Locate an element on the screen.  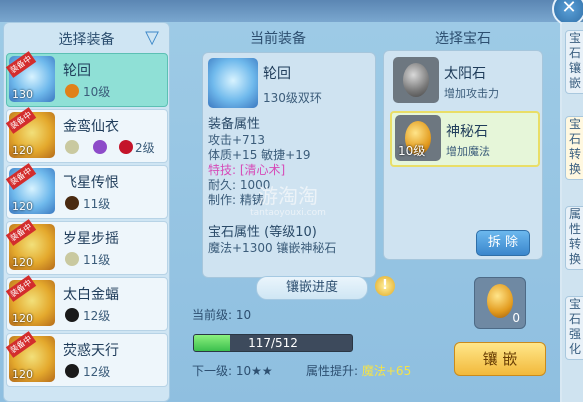
gem-slot: 0 is located at coordinates (500, 303).